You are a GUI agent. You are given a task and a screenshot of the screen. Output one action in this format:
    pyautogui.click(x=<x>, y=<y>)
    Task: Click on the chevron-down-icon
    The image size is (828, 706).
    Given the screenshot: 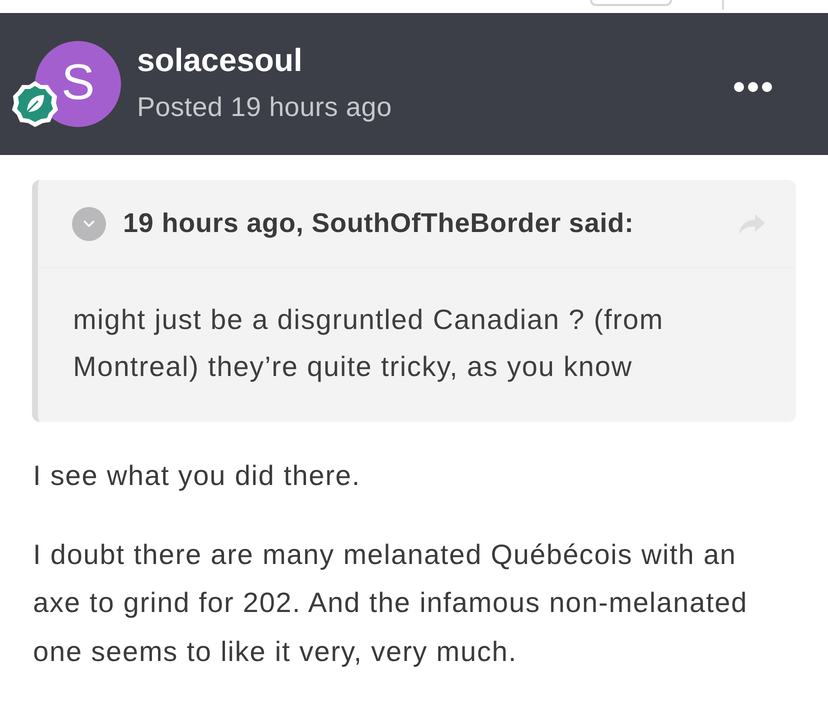 What is the action you would take?
    pyautogui.click(x=89, y=224)
    